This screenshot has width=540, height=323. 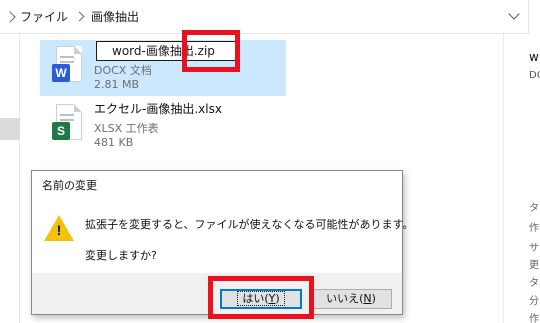 What do you see at coordinates (249, 224) in the screenshot?
I see `dialog-message: 拡張子を変更すると、ファイルが使えなくなる可能性があります。` at bounding box center [249, 224].